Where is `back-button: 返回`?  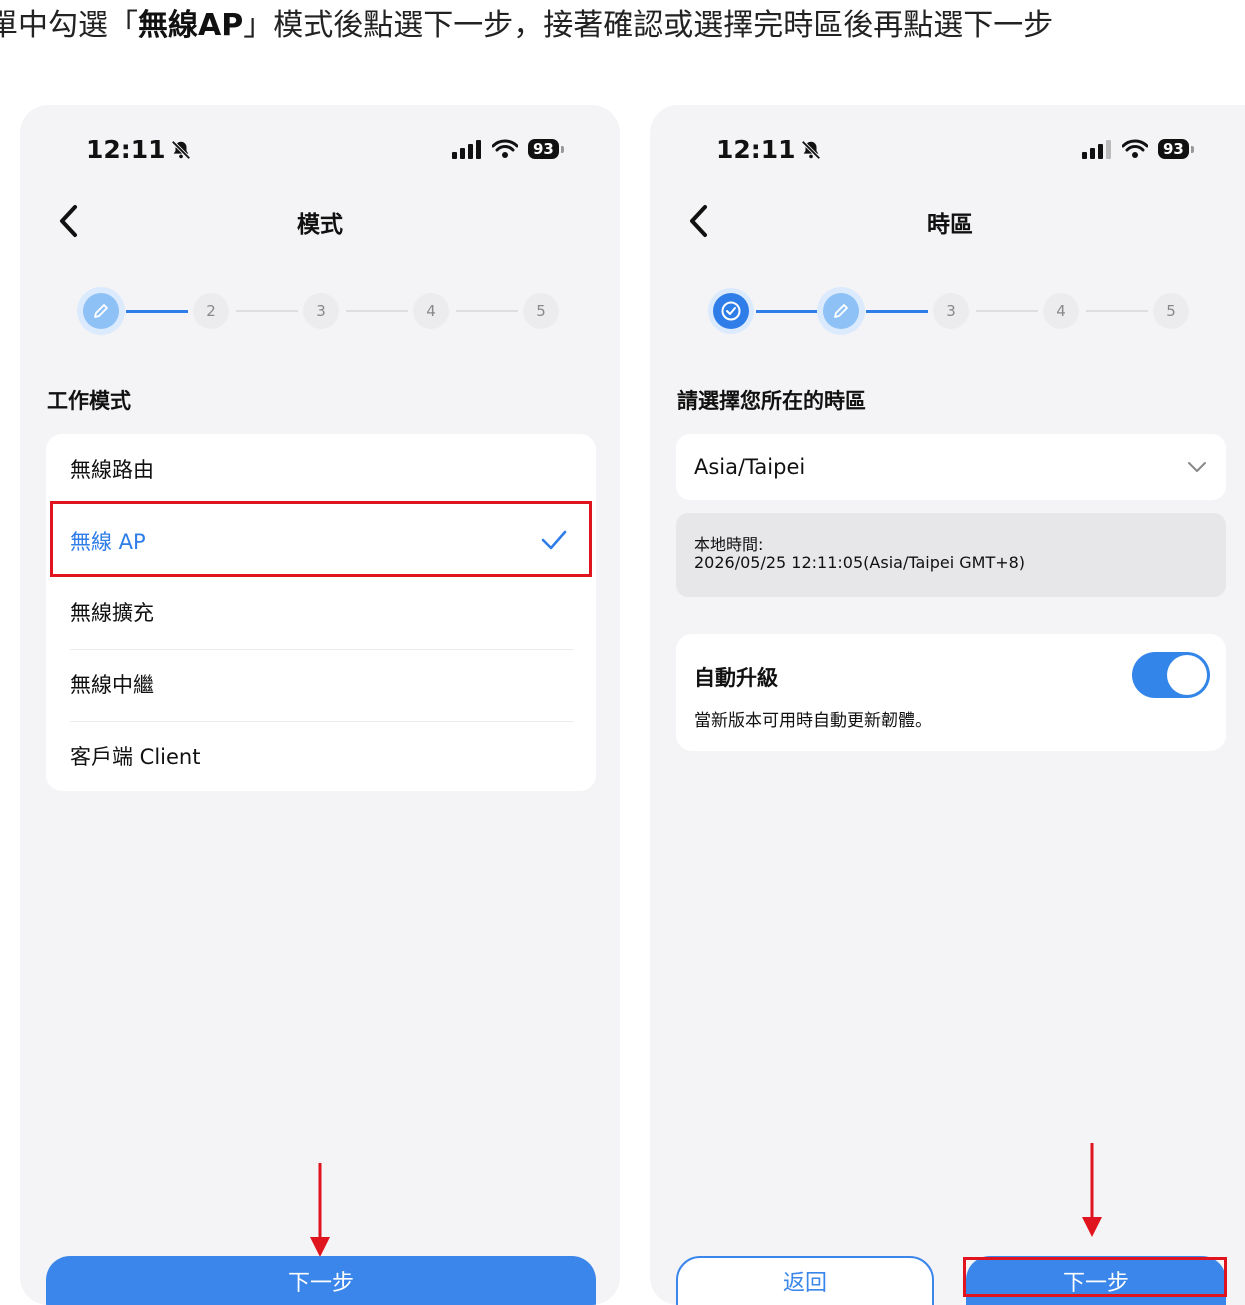 back-button: 返回 is located at coordinates (805, 1280).